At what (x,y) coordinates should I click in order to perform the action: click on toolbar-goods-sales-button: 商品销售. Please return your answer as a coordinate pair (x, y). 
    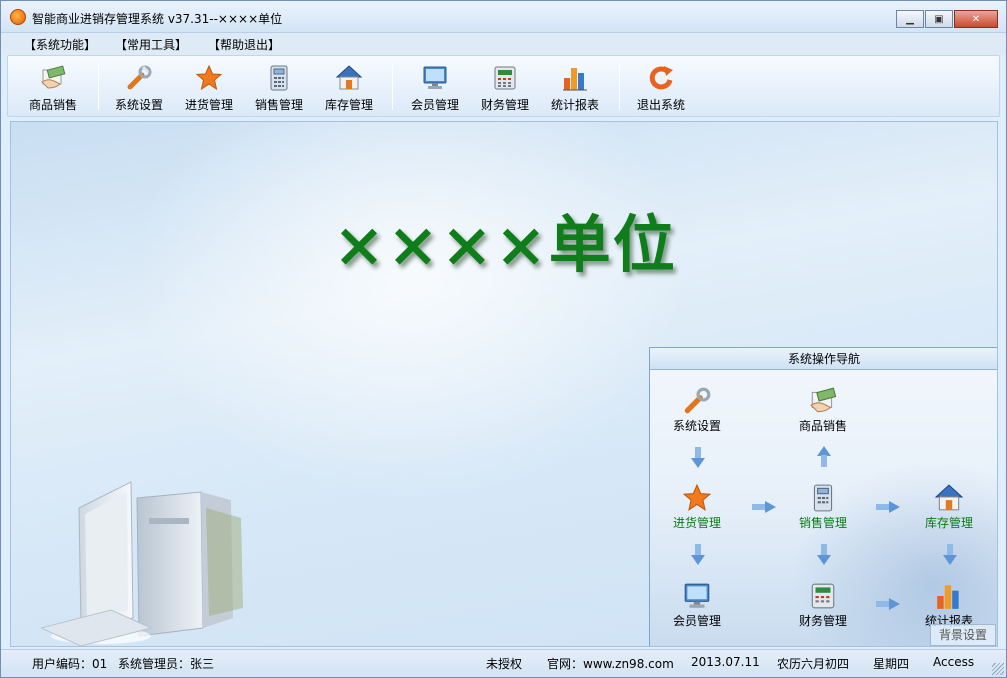
    Looking at the image, I should click on (53, 88).